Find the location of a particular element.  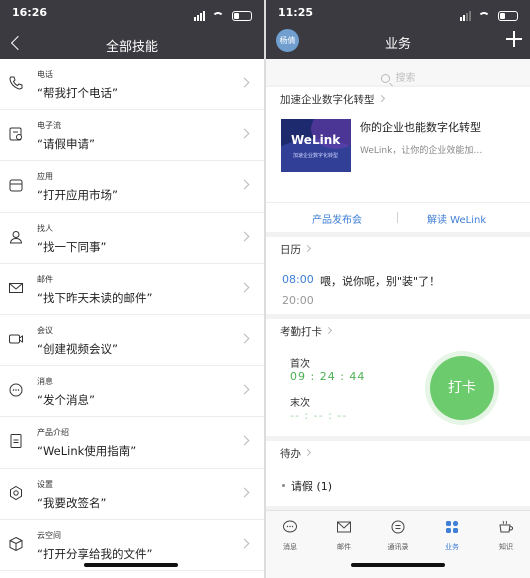

status-time: 16:26 is located at coordinates (30, 12).